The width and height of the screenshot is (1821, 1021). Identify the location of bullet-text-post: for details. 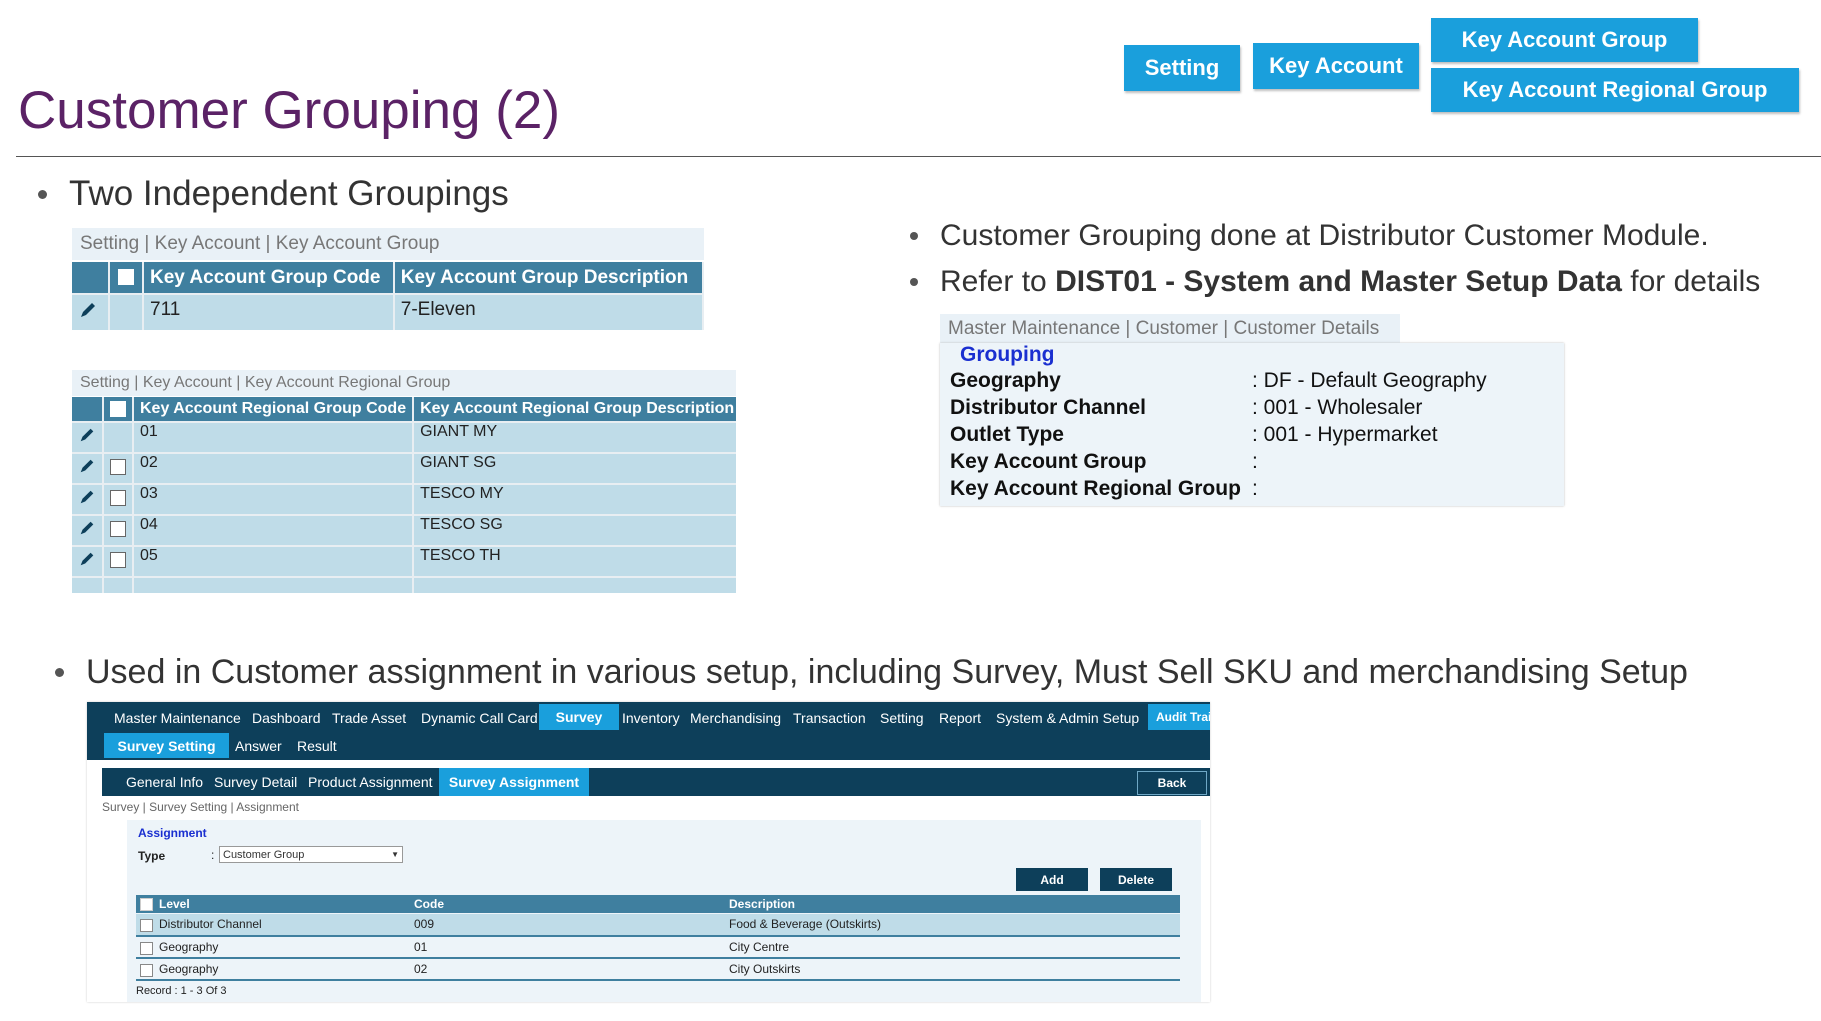
(1691, 281).